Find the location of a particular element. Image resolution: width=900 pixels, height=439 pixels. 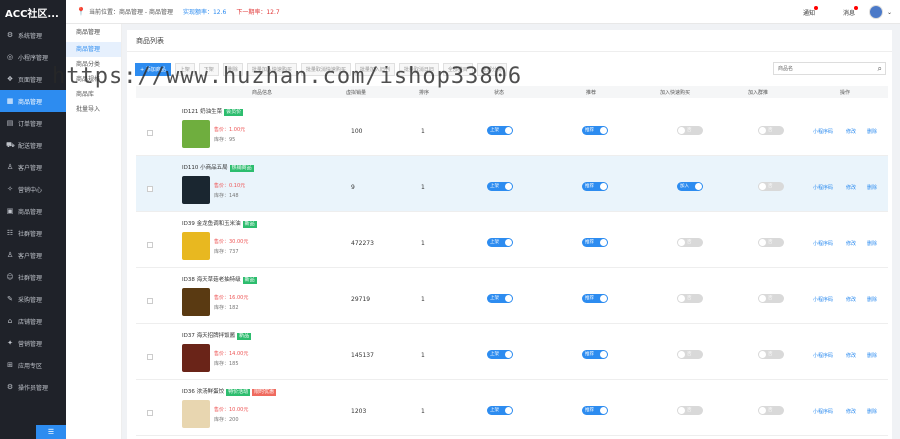

product-price: 售价：0.10元 is located at coordinates (230, 186).